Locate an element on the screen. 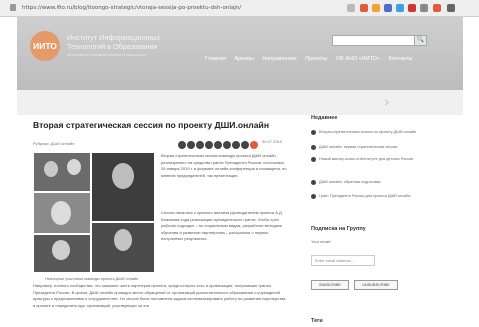  share-ok-icon is located at coordinates (209, 145).